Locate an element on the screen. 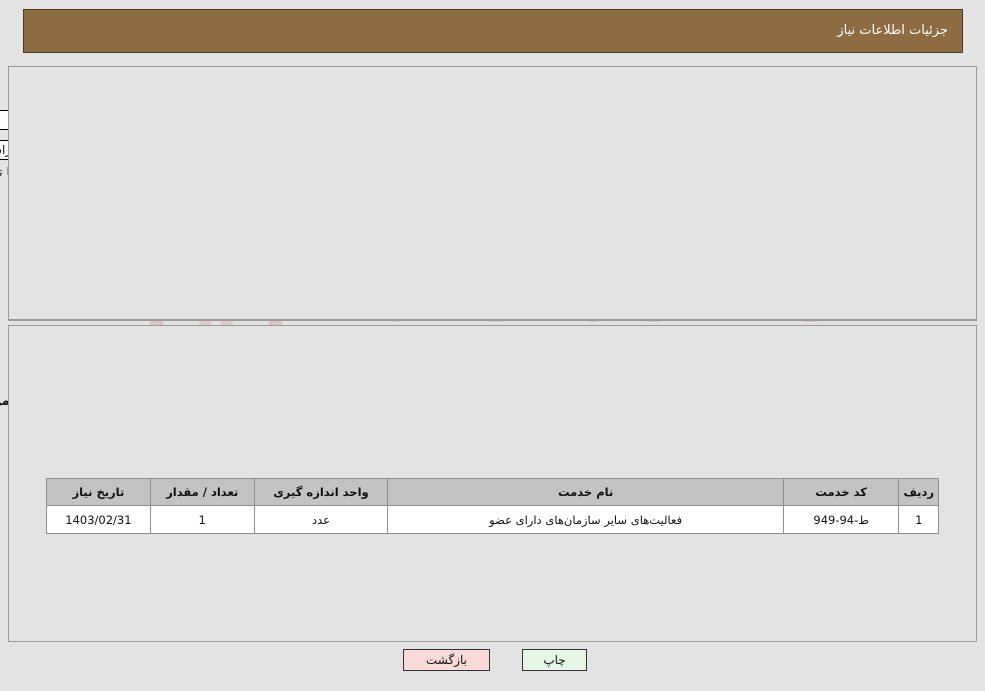  cell-service-name: فعالیت‌های سایر سازمان‌های دارای عضو is located at coordinates (585, 519).